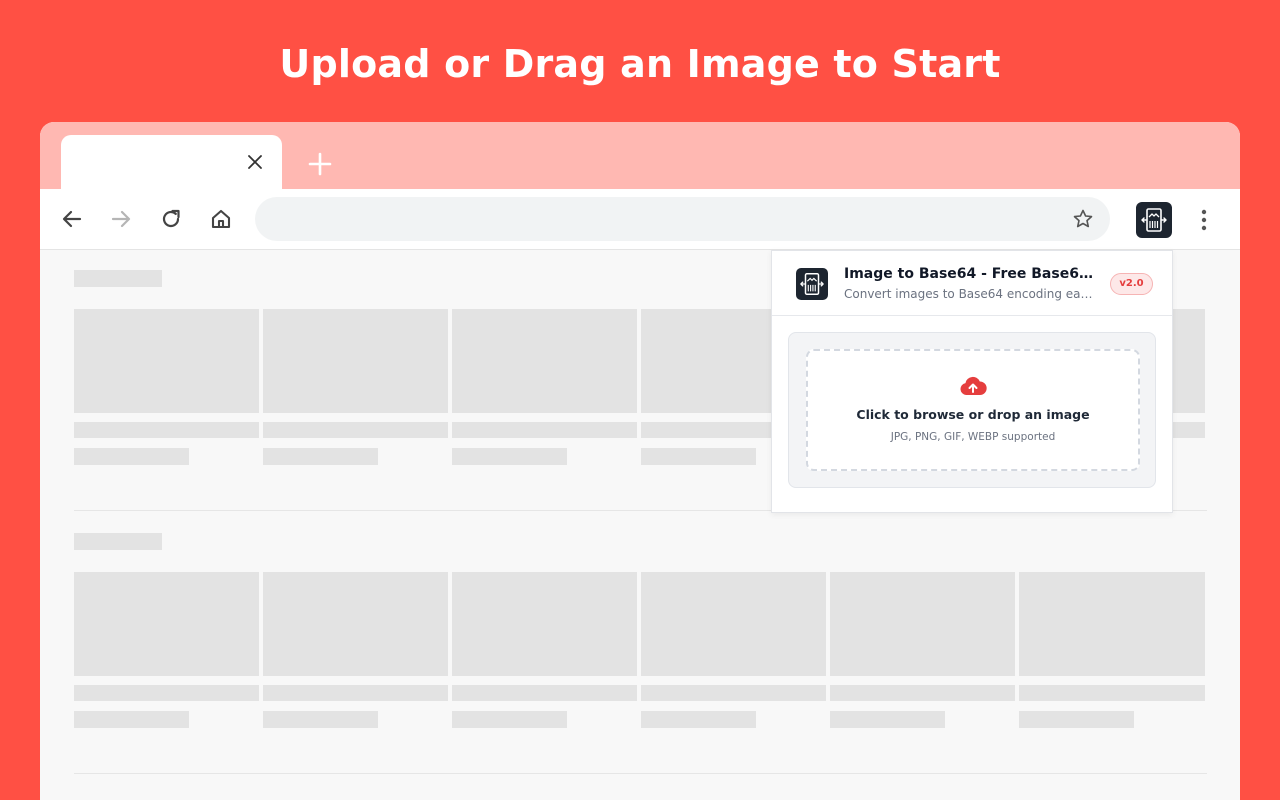 The width and height of the screenshot is (1280, 800). Describe the element at coordinates (121, 219) in the screenshot. I see `forward-arrow-icon` at that location.